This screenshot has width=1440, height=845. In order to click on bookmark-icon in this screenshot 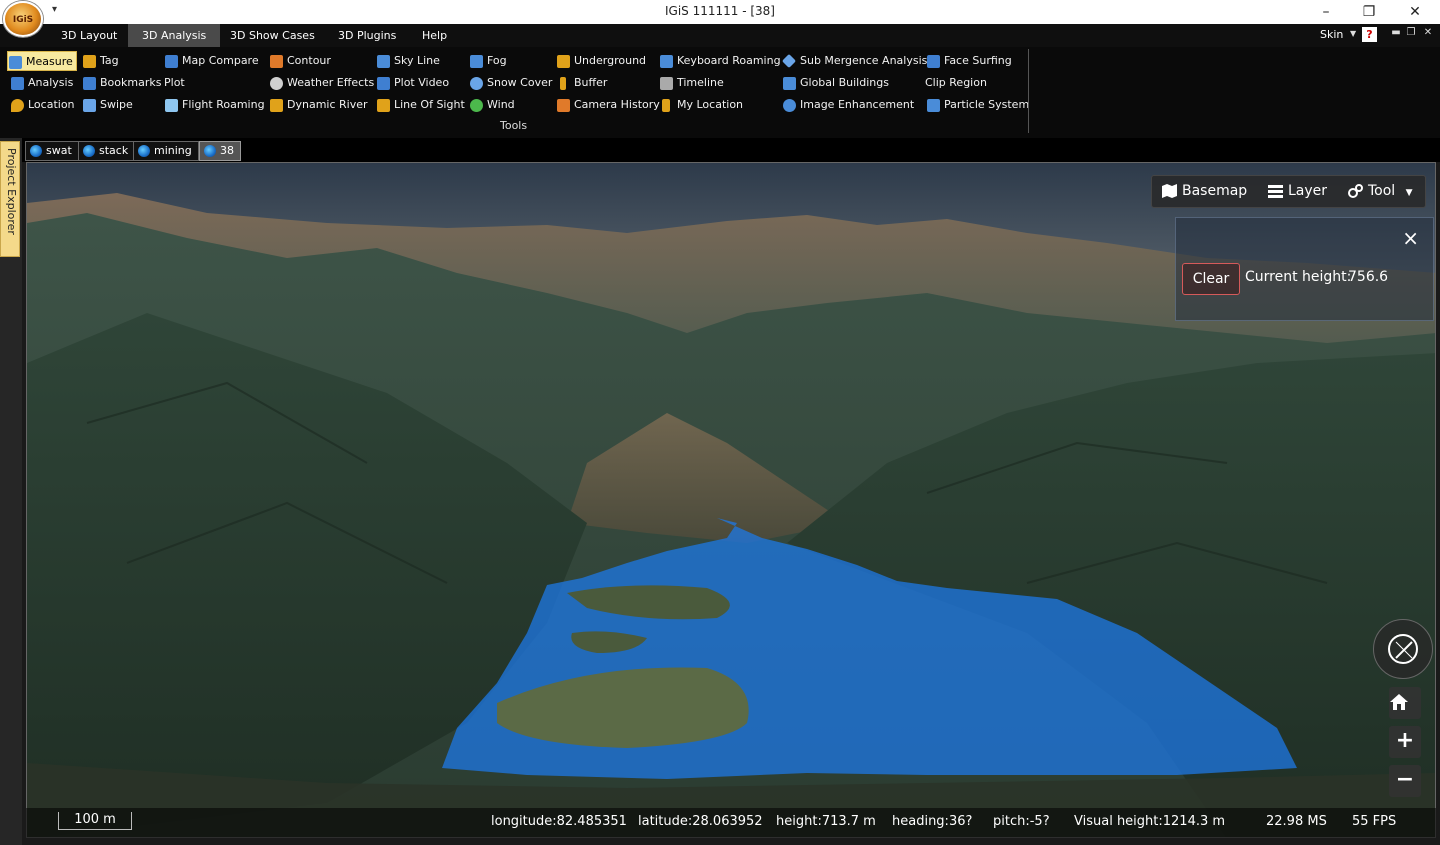, I will do `click(89, 83)`.